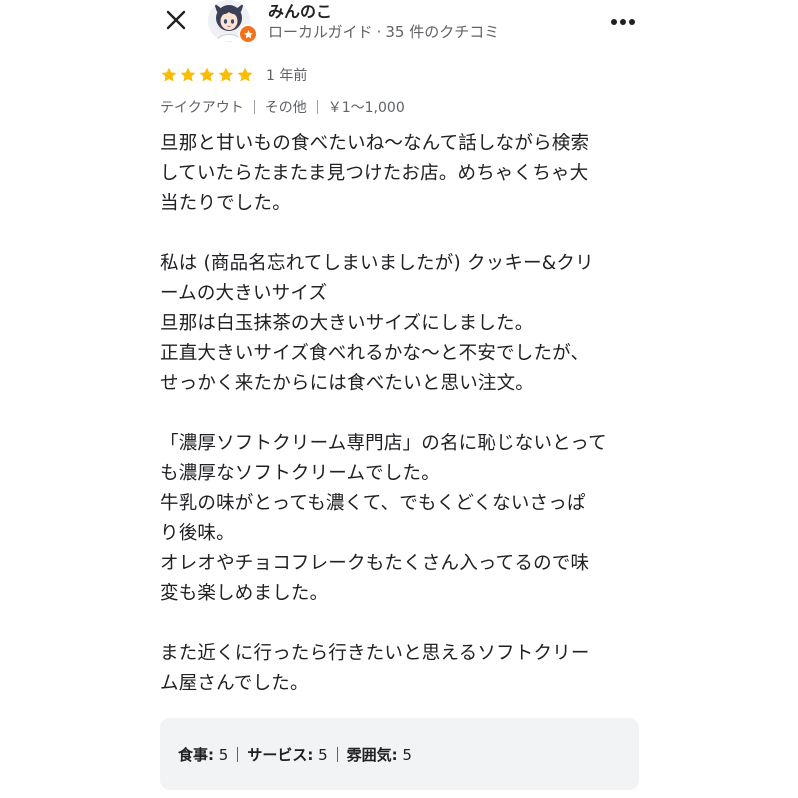 The height and width of the screenshot is (798, 798). Describe the element at coordinates (234, 683) in the screenshot. I see `review-line: ム屋さんでした。` at that location.